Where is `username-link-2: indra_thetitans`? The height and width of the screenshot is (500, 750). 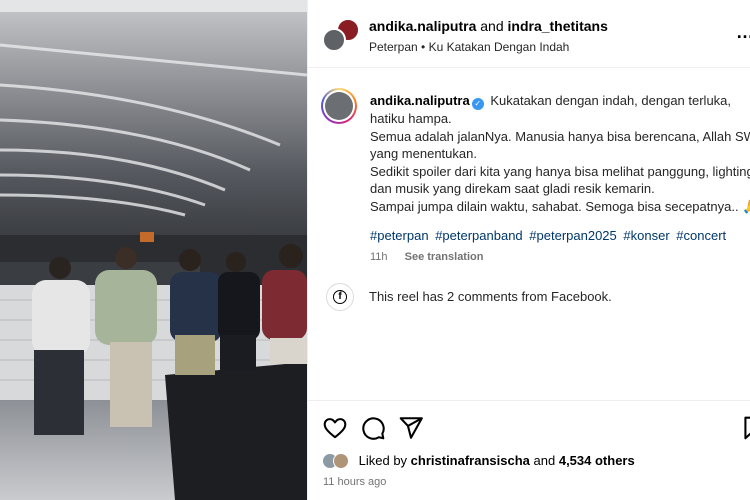 username-link-2: indra_thetitans is located at coordinates (558, 26).